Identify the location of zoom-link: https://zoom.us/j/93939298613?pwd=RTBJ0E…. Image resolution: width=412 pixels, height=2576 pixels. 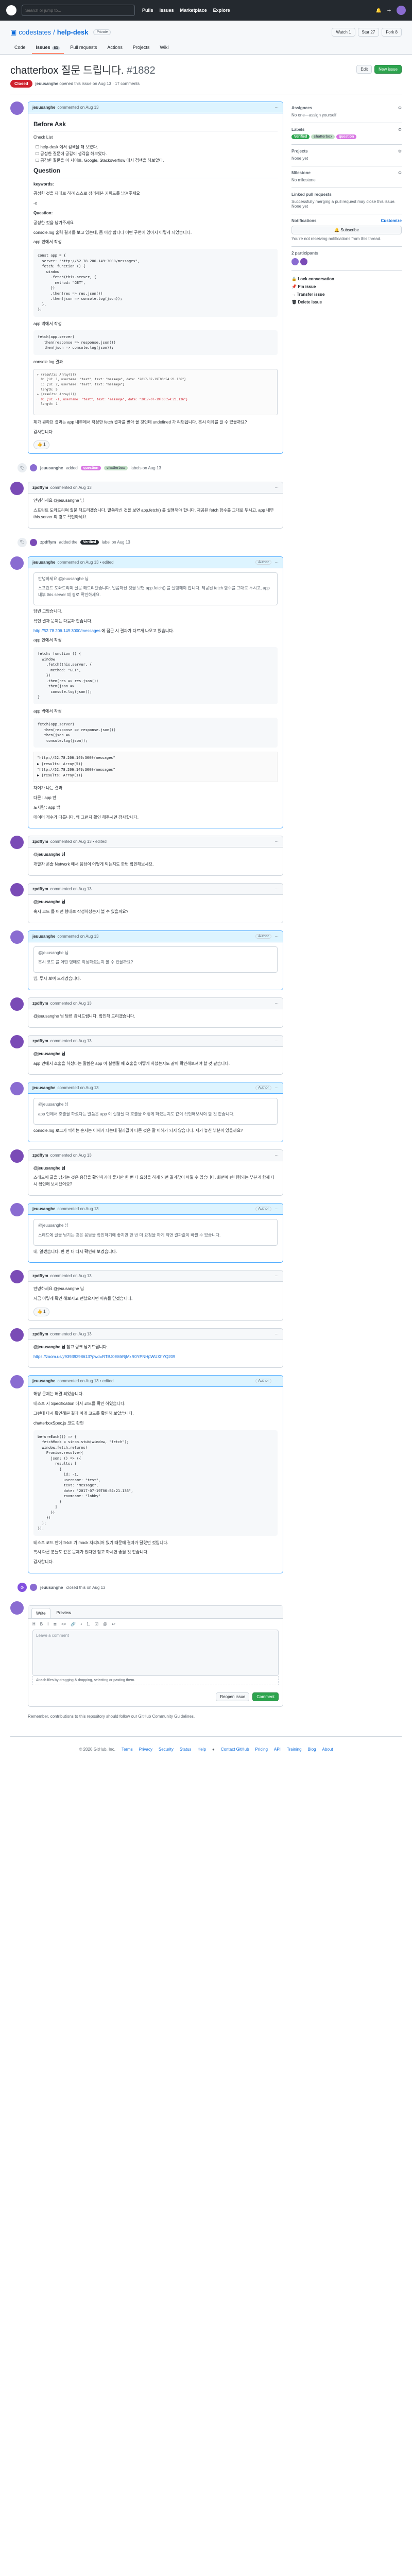
(155, 1357).